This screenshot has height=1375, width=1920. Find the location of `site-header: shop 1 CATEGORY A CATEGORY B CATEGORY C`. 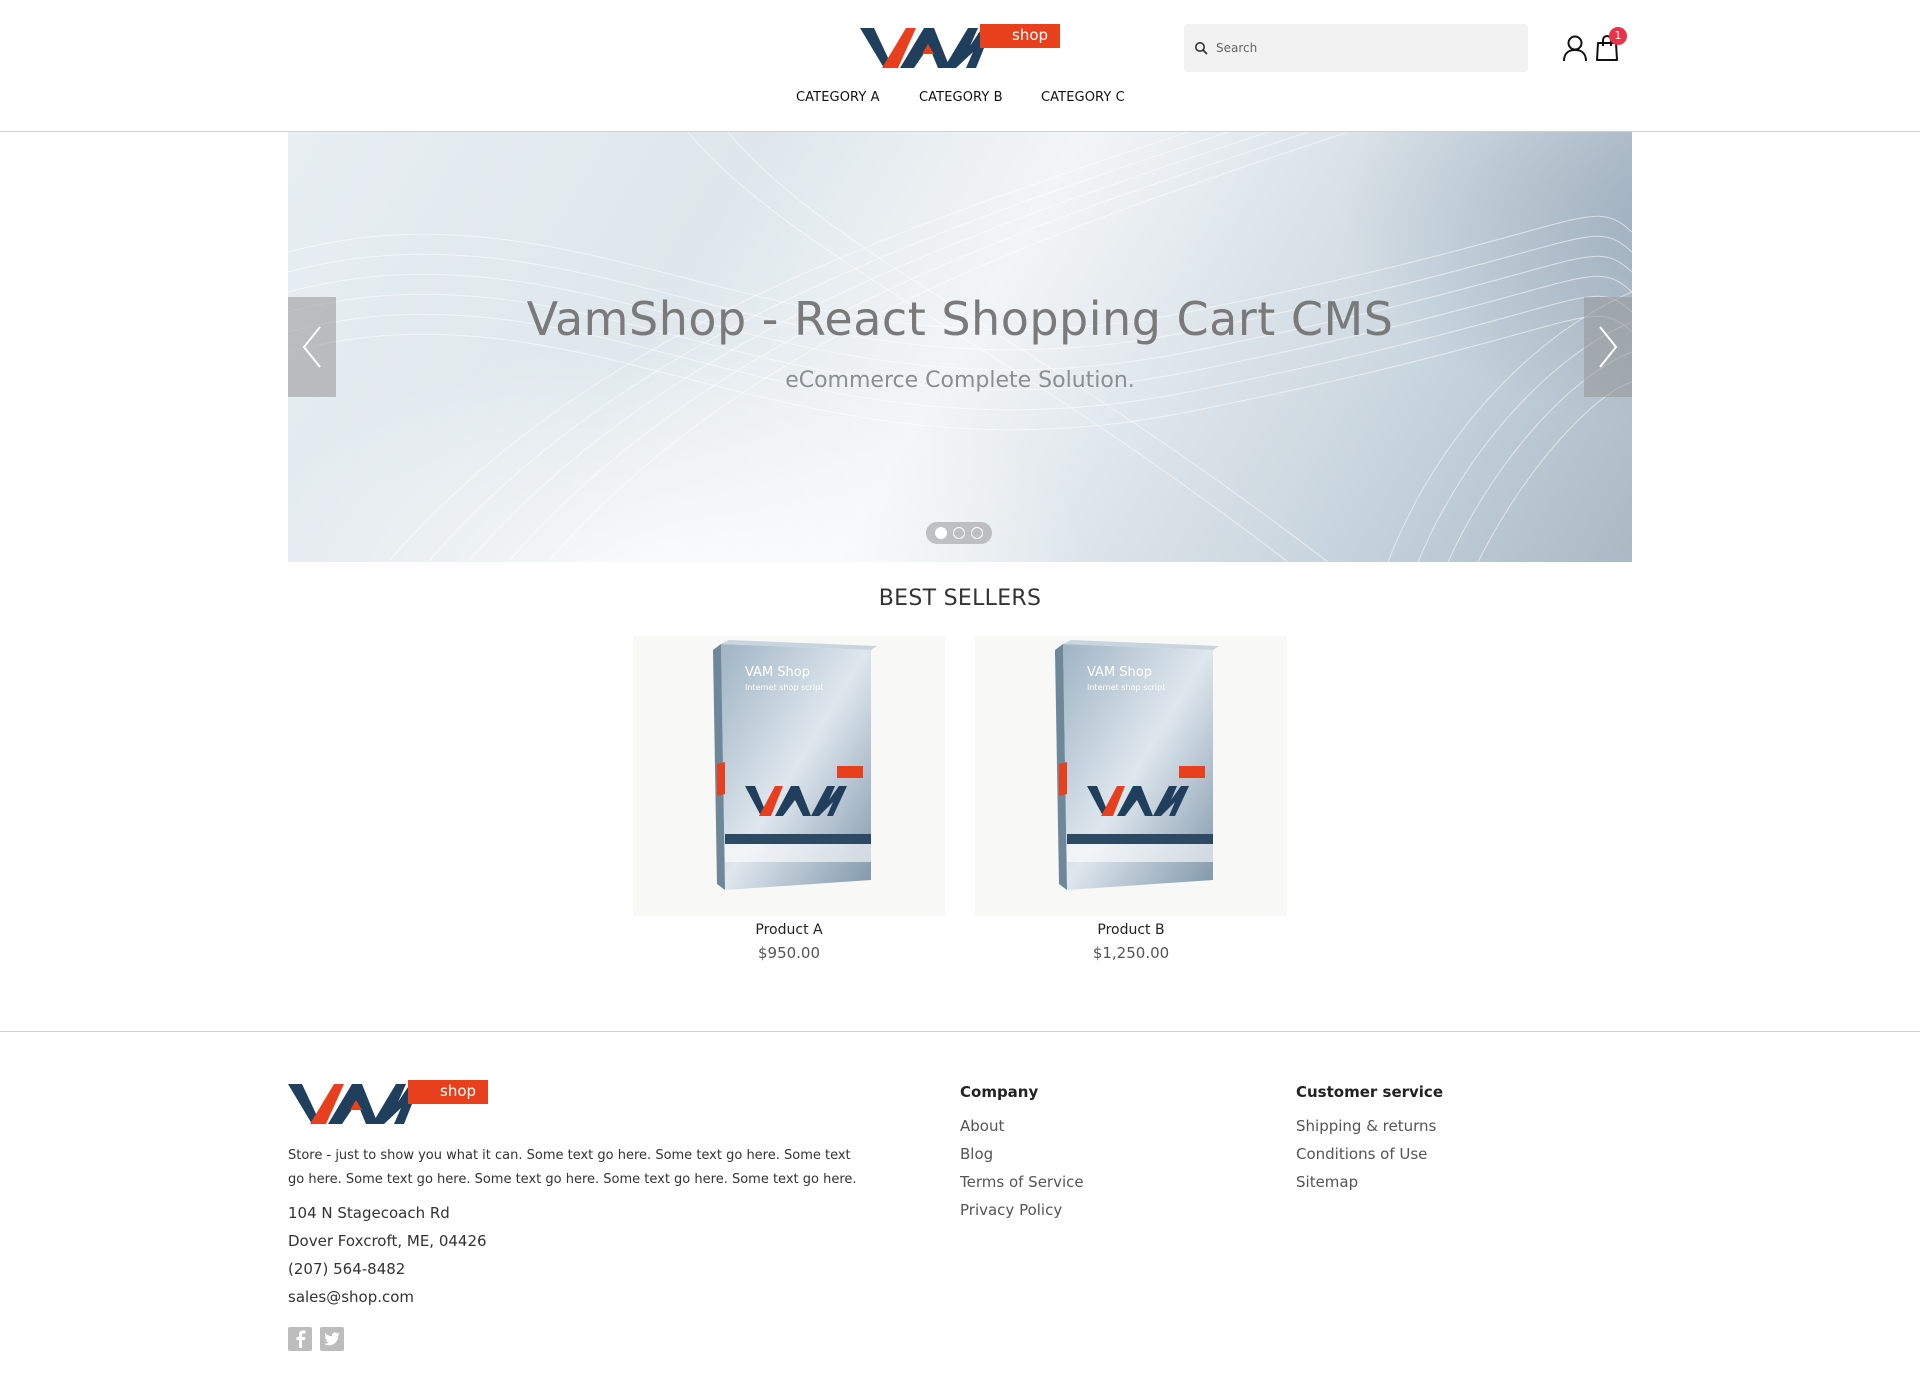

site-header: shop 1 CATEGORY A CATEGORY B CATEGORY C is located at coordinates (960, 66).